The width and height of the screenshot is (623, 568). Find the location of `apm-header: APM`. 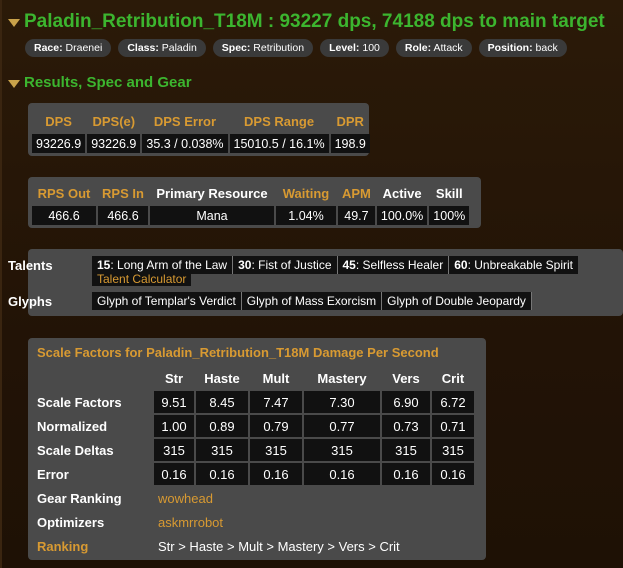

apm-header: APM is located at coordinates (356, 193).